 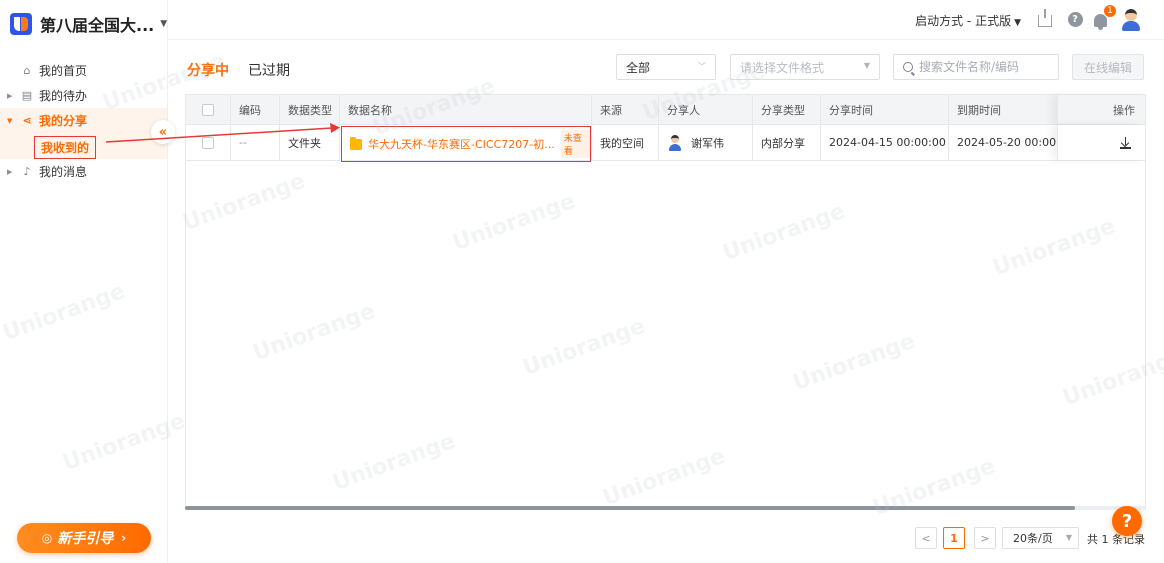 I want to click on sidebar-item-label: 我的分享, so click(x=63, y=121).